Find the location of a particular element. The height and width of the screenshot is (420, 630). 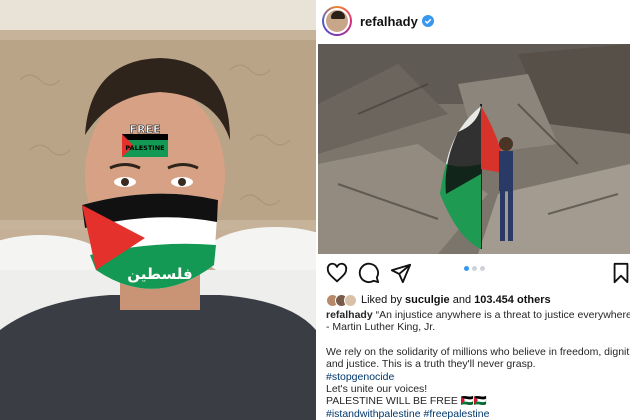

caption-unite-line: Let's unite our voices! is located at coordinates (377, 388).